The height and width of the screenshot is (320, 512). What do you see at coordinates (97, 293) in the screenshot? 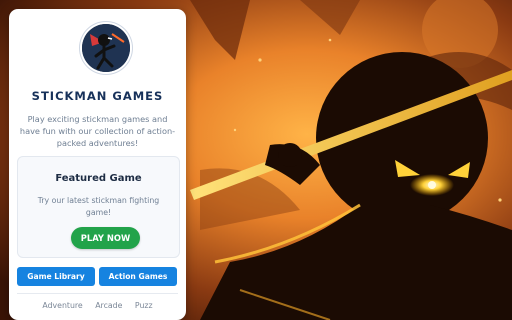
I see `divider` at bounding box center [97, 293].